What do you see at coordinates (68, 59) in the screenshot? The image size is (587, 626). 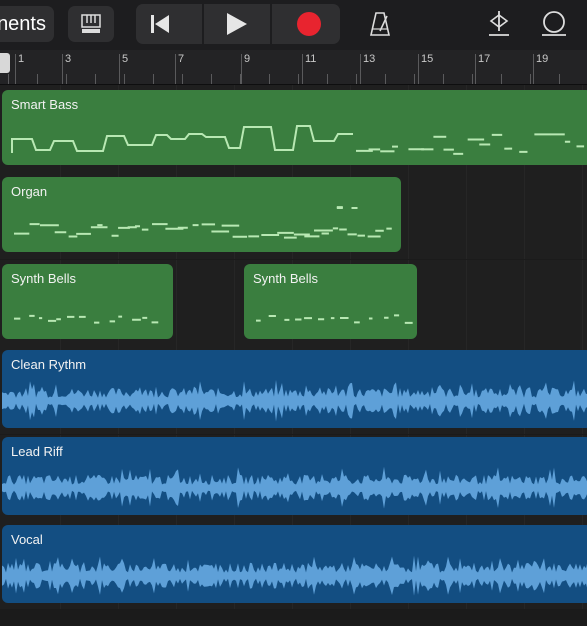 I see `bar-number: 3` at bounding box center [68, 59].